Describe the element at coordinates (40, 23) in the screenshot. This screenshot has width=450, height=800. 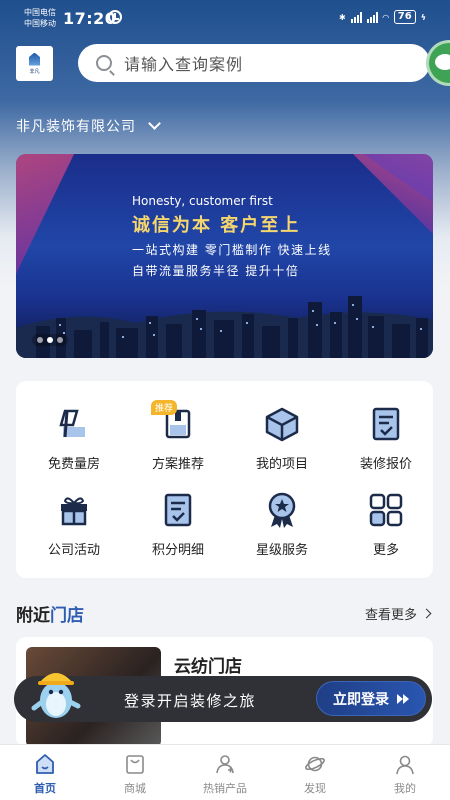
I see `carrier-2: 中国移动` at that location.